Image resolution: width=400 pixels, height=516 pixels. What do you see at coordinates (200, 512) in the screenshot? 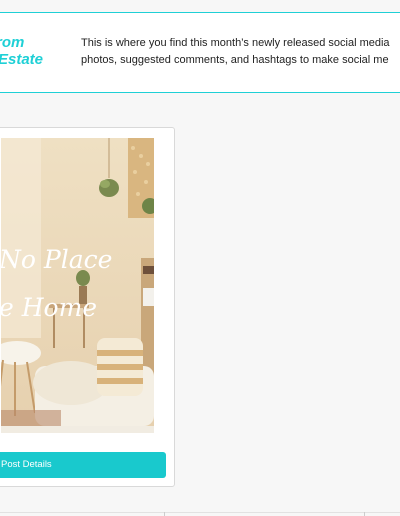
I see `bottom-divider` at bounding box center [200, 512].